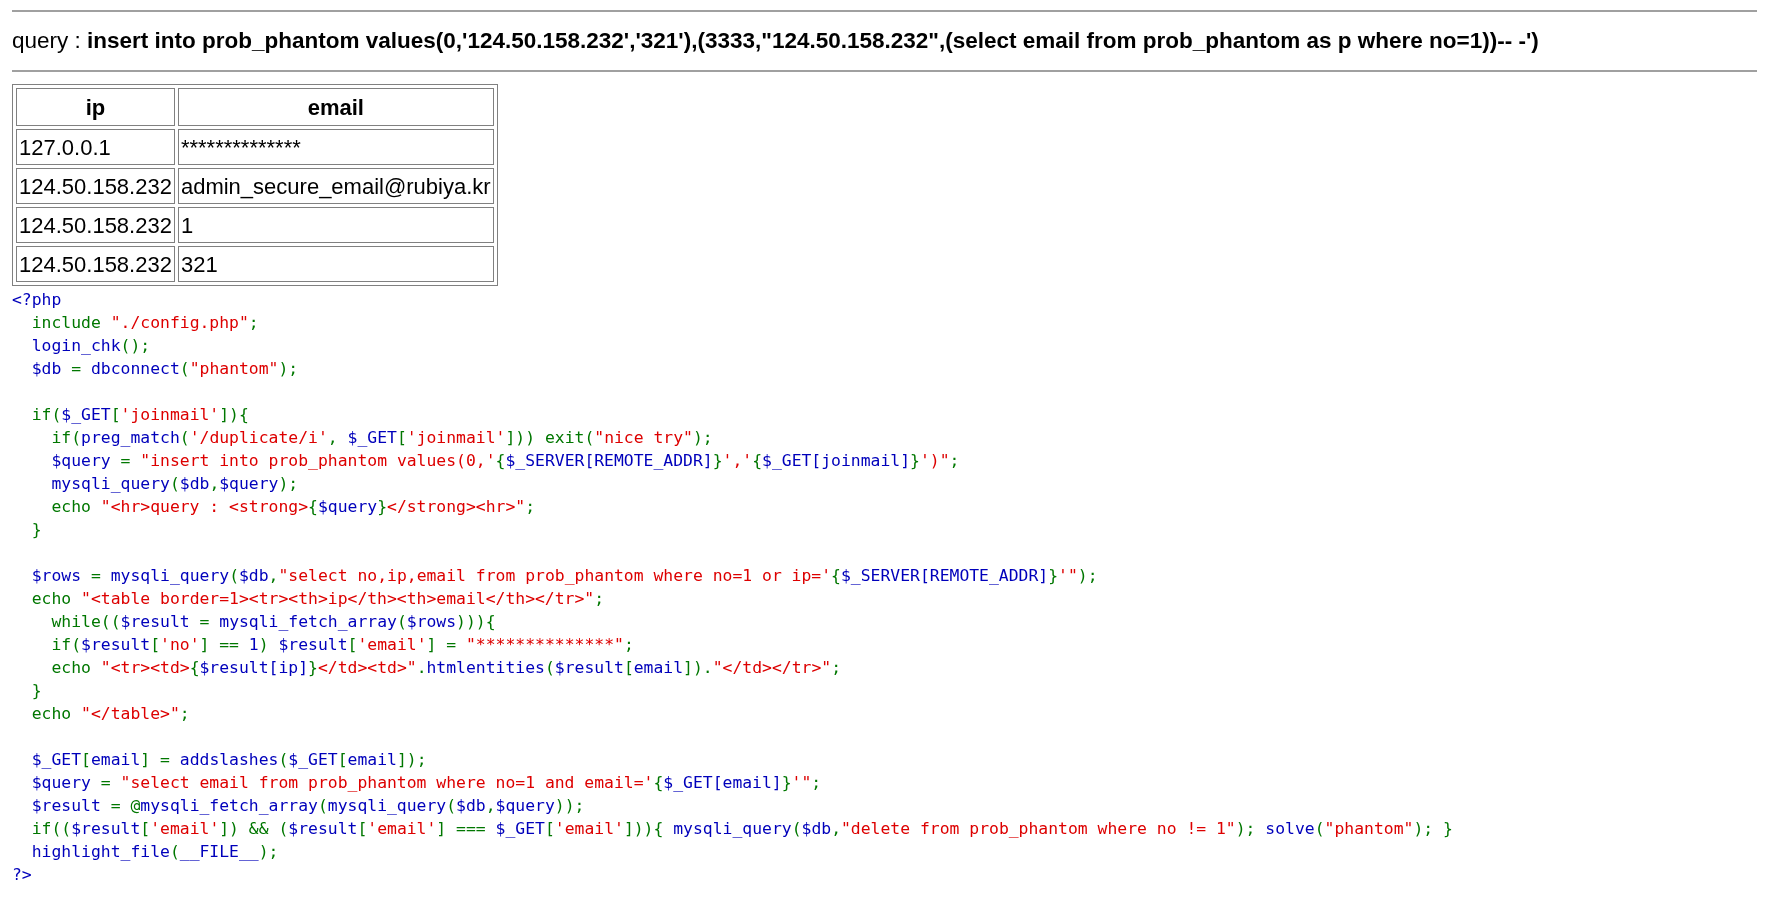 The height and width of the screenshot is (905, 1769). What do you see at coordinates (164, 369) in the screenshot?
I see `code-line: $db = dbconnect("phantom");` at bounding box center [164, 369].